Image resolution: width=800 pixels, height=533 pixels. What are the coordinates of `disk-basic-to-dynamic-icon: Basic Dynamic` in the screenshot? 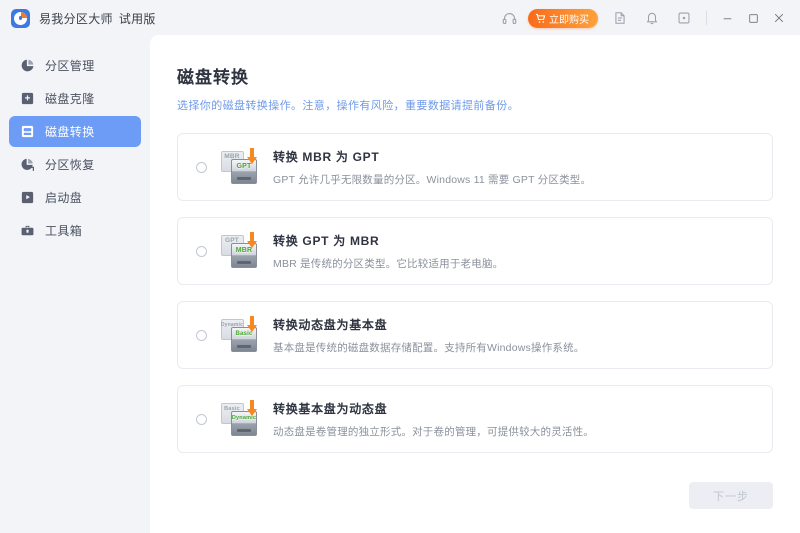 It's located at (240, 419).